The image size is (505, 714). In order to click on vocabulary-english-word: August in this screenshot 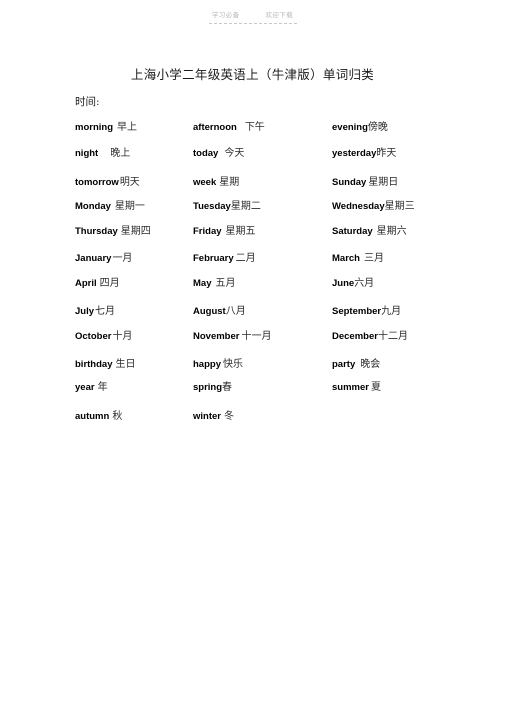, I will do `click(209, 311)`.